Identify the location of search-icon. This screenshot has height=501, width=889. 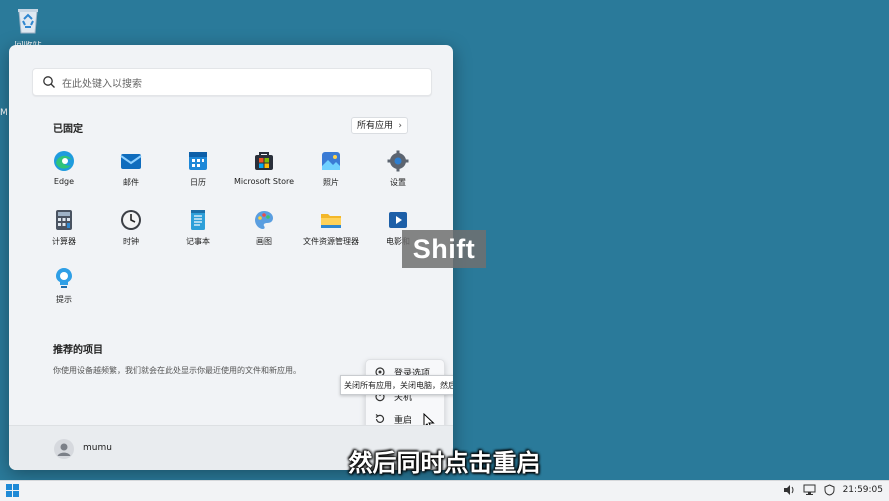
(49, 82).